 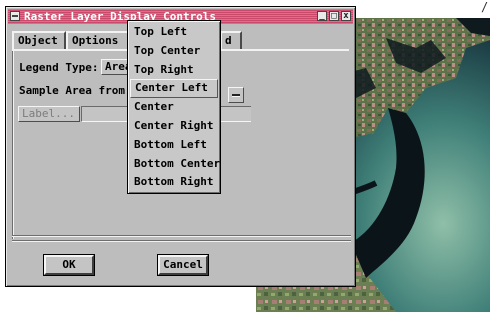 I want to click on menu-item-center-left: Center Left, so click(x=174, y=89).